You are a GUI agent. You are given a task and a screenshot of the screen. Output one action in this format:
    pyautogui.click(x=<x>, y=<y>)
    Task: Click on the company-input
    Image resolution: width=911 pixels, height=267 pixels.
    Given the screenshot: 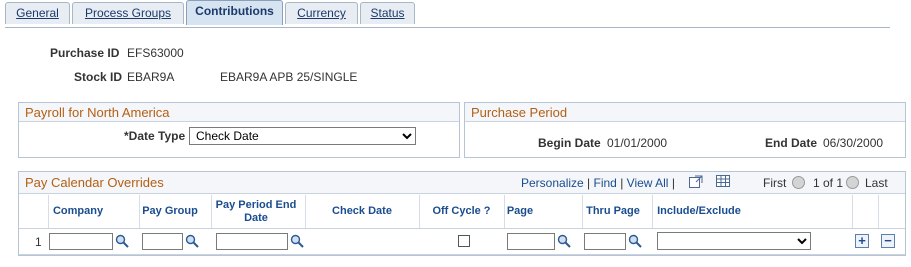 What is the action you would take?
    pyautogui.click(x=81, y=241)
    